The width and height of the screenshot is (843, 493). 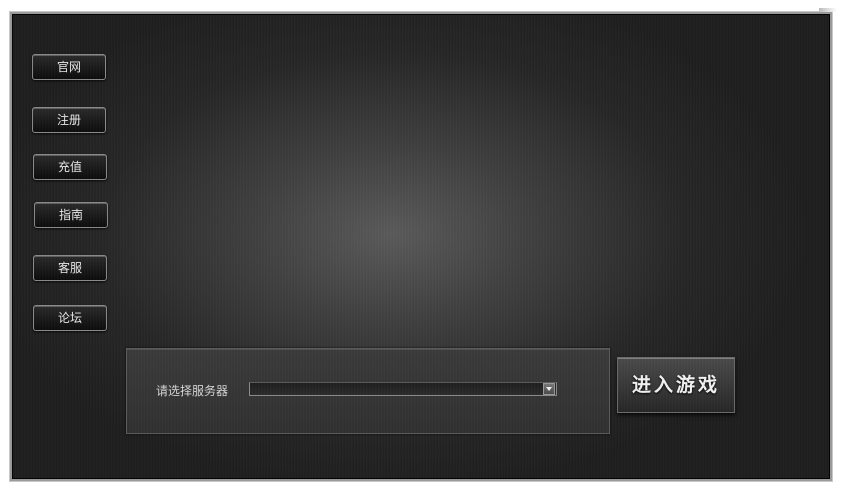 I want to click on server-select-label: 请选择服务器, so click(x=192, y=391).